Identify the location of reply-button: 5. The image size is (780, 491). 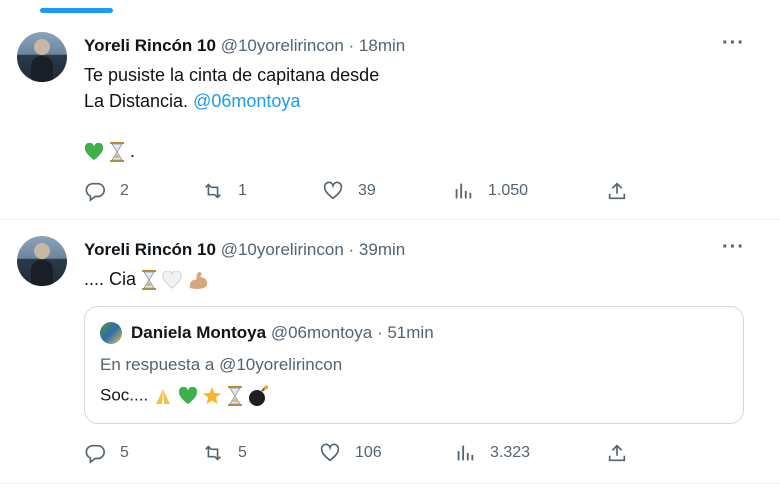
(106, 453).